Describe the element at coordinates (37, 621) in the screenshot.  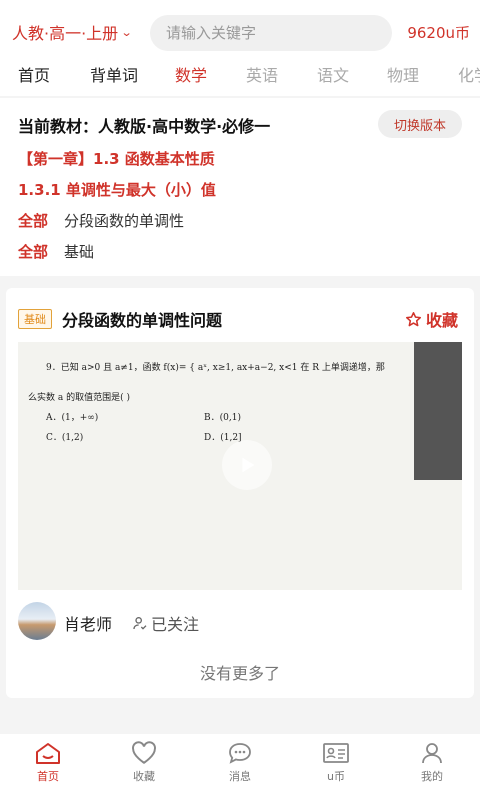
I see `avatar` at that location.